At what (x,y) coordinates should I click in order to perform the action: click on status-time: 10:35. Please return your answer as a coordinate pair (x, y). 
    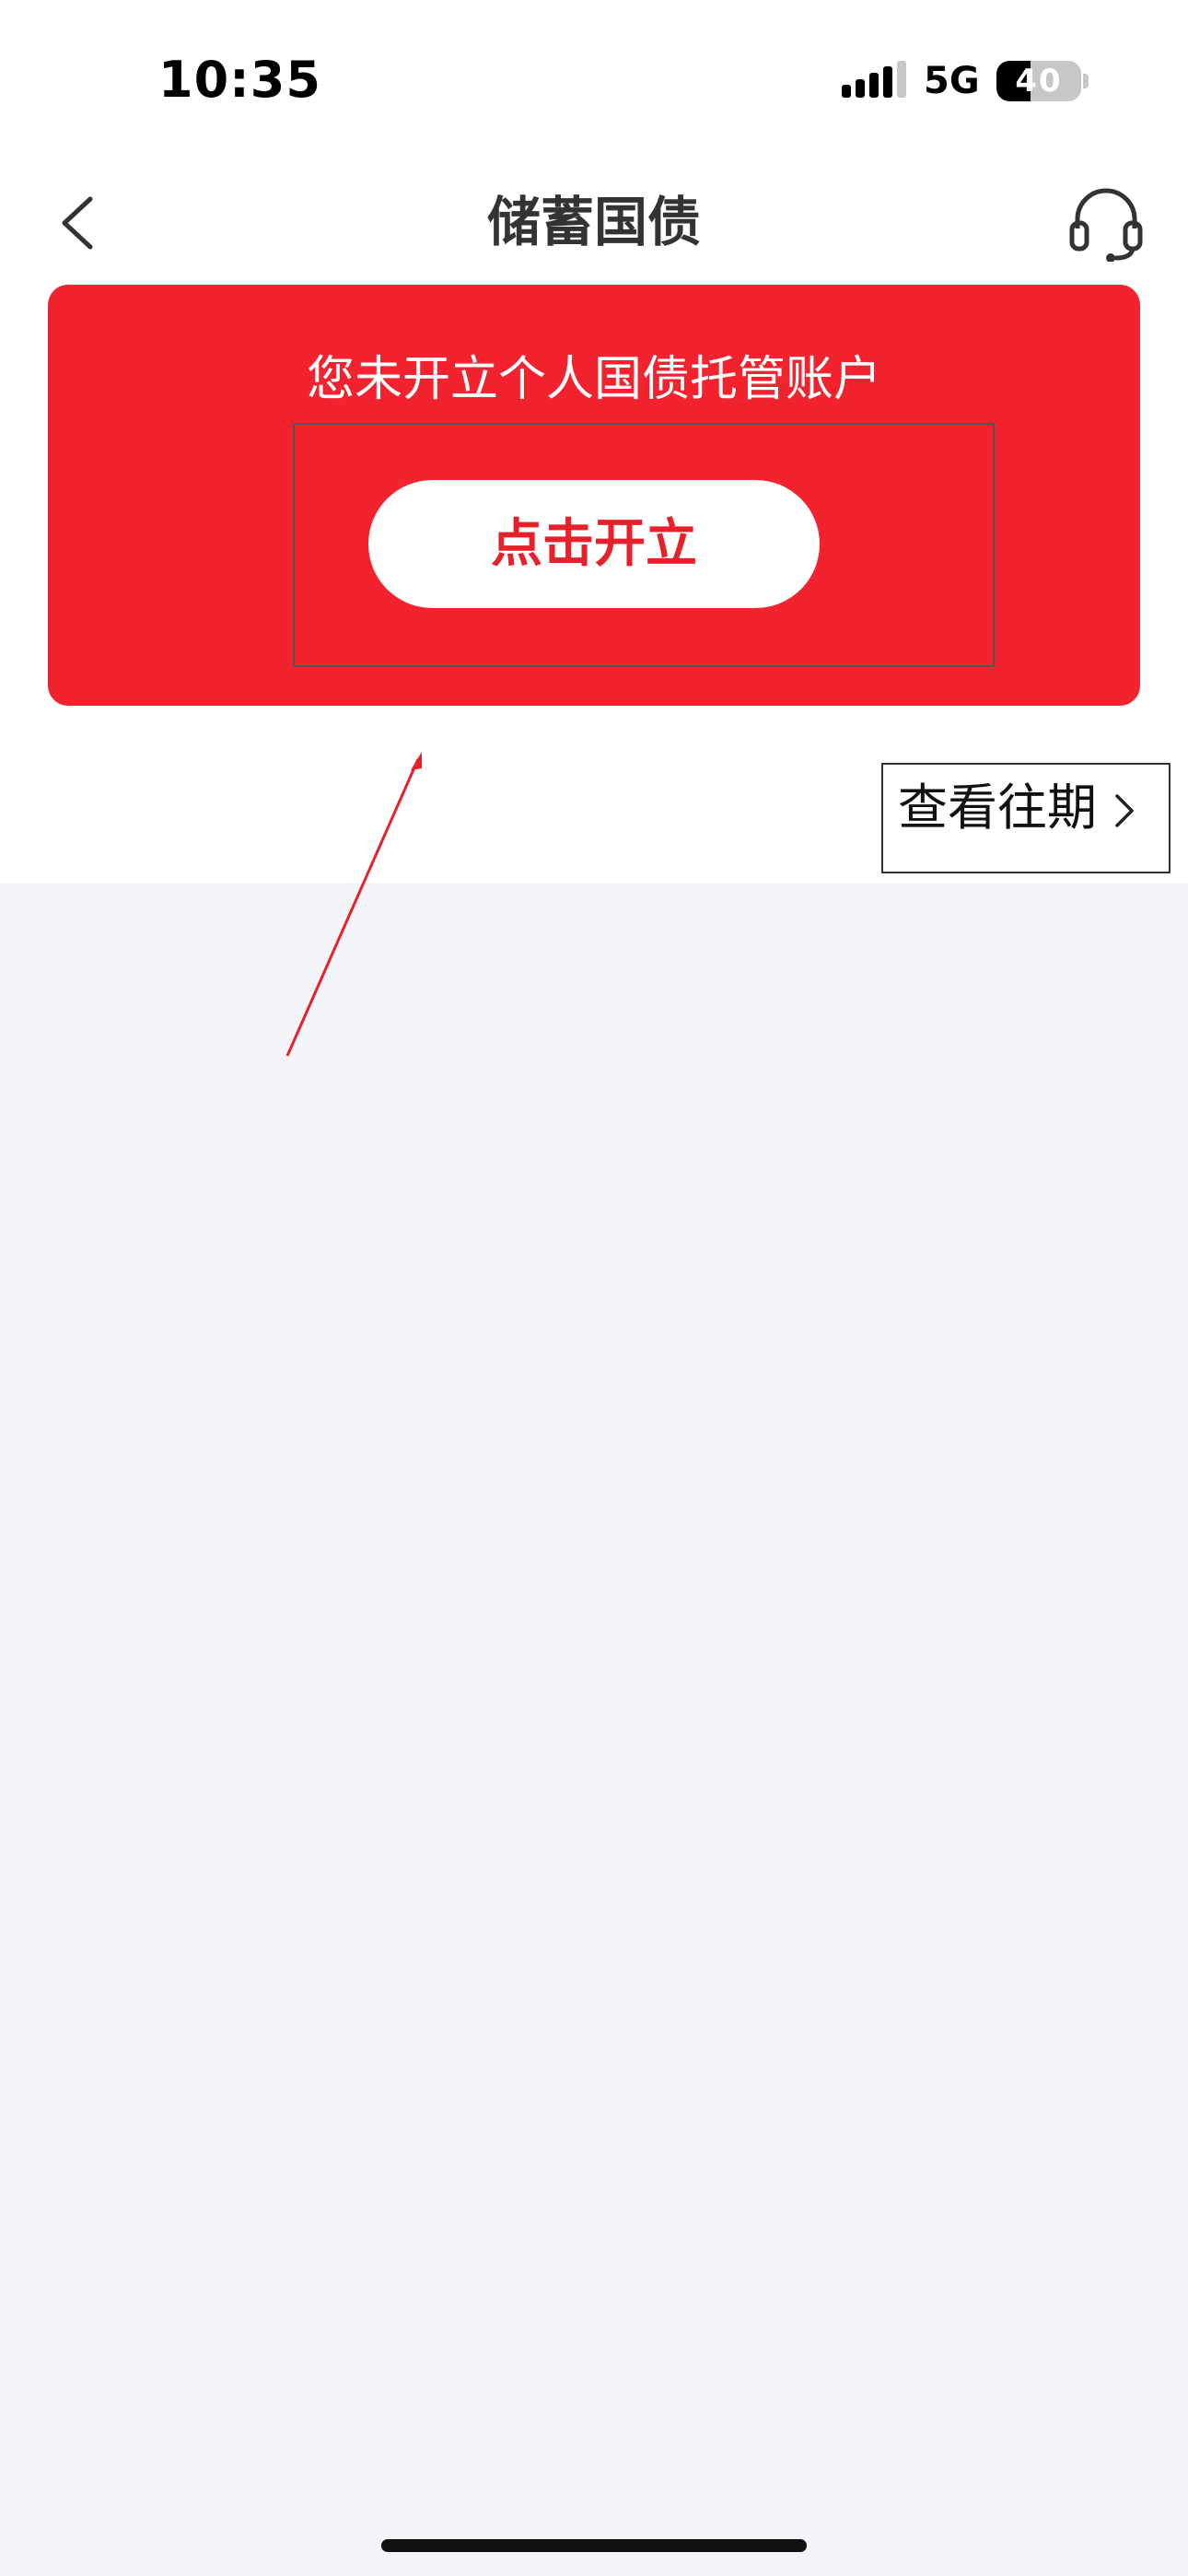
    Looking at the image, I should click on (239, 80).